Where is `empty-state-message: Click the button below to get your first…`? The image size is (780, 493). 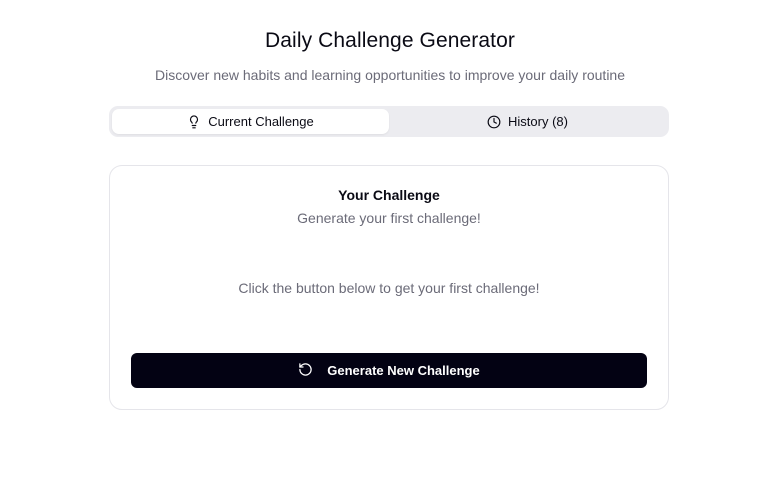 empty-state-message: Click the button below to get your first… is located at coordinates (389, 288).